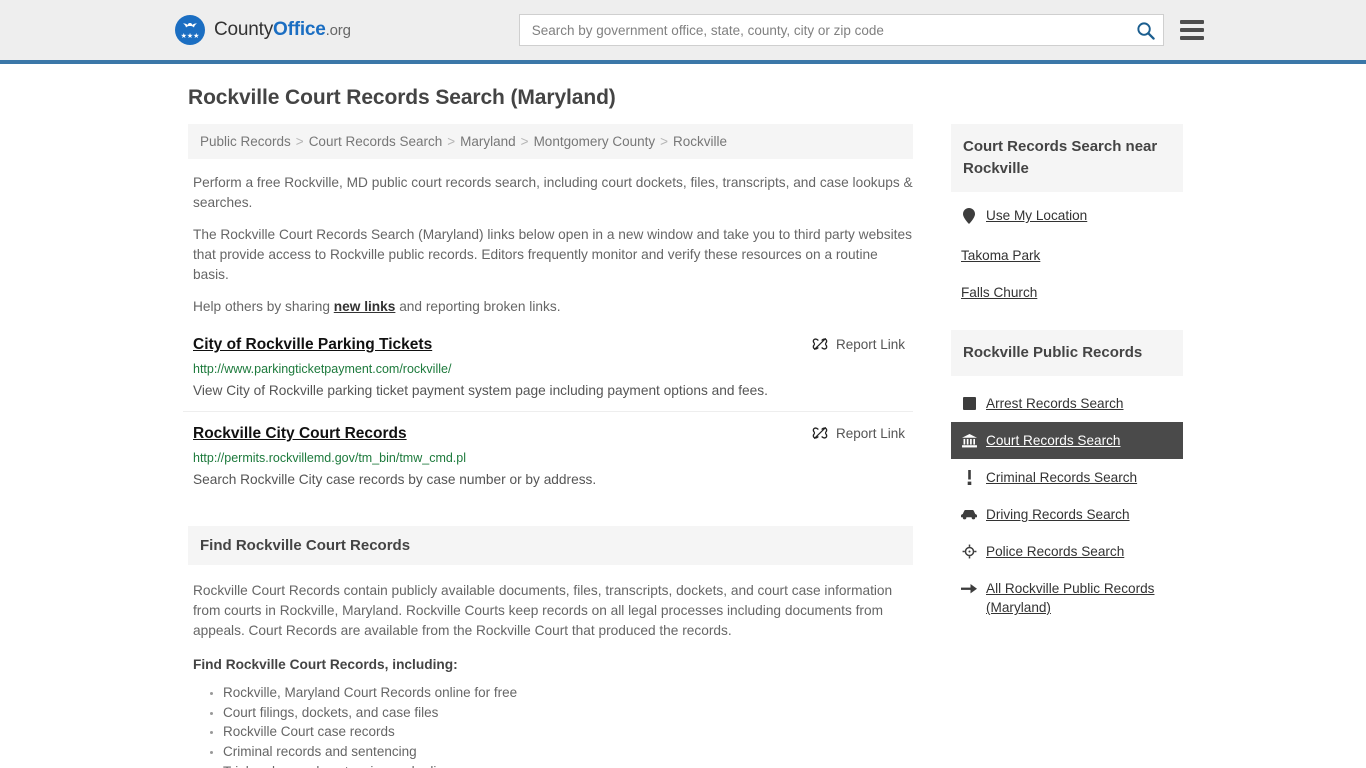 Image resolution: width=1366 pixels, height=768 pixels. What do you see at coordinates (263, 306) in the screenshot?
I see `intro-p3-before: Help others by sharing` at bounding box center [263, 306].